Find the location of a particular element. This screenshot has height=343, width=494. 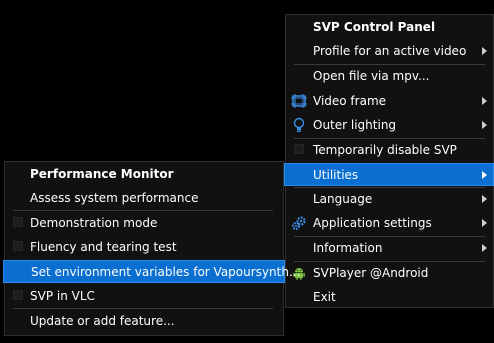

menu-item-exit: Exit is located at coordinates (389, 297).